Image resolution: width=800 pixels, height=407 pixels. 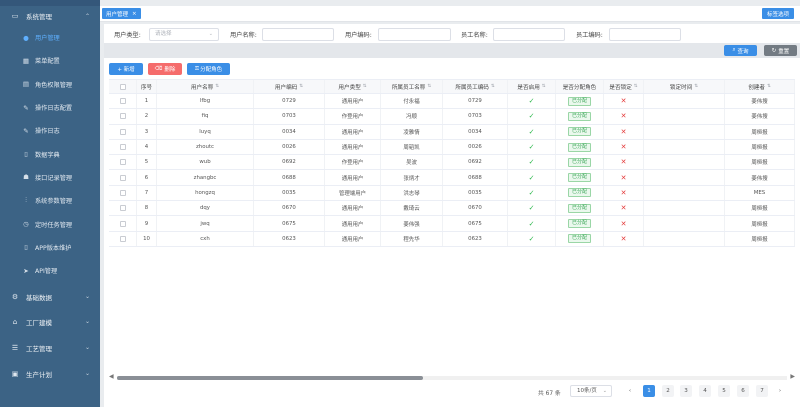 What do you see at coordinates (50, 223) in the screenshot?
I see `sidebar-item-scheduled-tasks: ◷ 定时任务管理` at bounding box center [50, 223].